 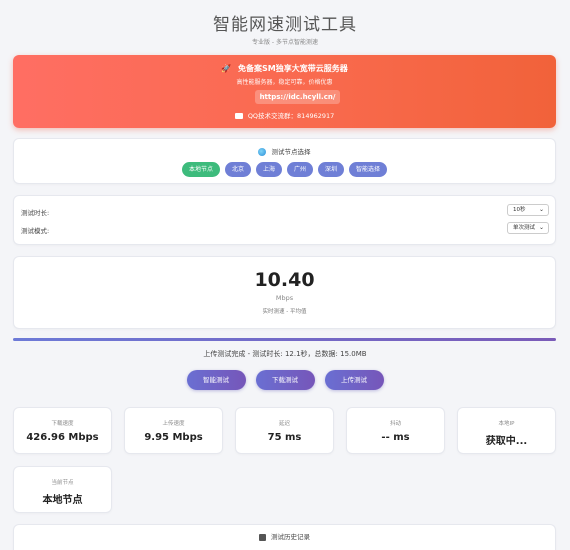 What do you see at coordinates (284, 220) in the screenshot?
I see `settings-card: 测试时长: 10秒 ⌄ 测试模式: 单次测试 ⌄` at bounding box center [284, 220].